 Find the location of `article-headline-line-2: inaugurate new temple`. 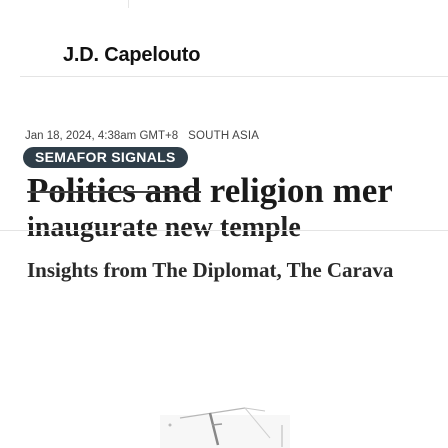

article-headline-line-2: inaugurate new temple is located at coordinates (164, 228).